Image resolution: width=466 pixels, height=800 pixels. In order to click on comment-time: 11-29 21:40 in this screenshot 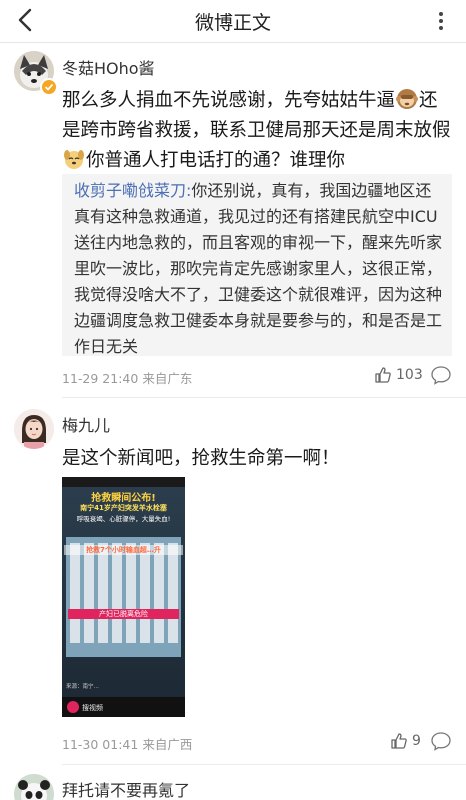, I will do `click(100, 378)`.